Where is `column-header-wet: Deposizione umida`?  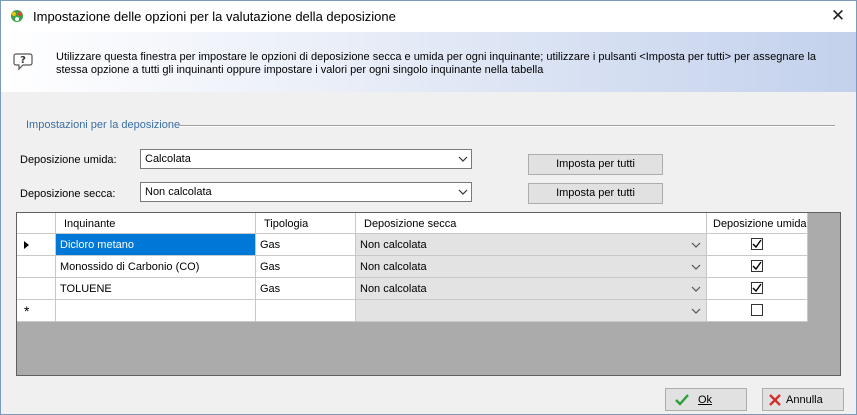
column-header-wet: Deposizione umida is located at coordinates (757, 223).